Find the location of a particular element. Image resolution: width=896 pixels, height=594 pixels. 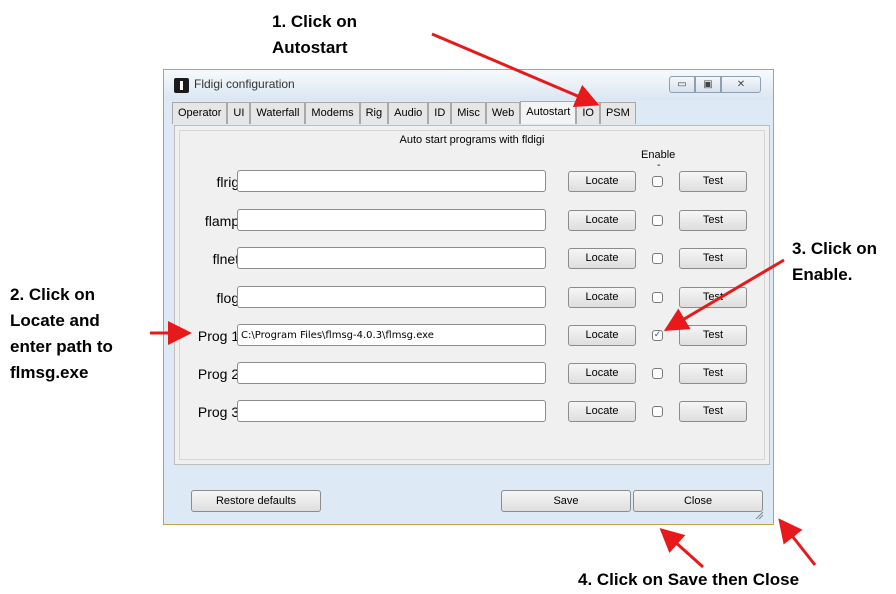

arrow-to-autostart is located at coordinates (515, 69).